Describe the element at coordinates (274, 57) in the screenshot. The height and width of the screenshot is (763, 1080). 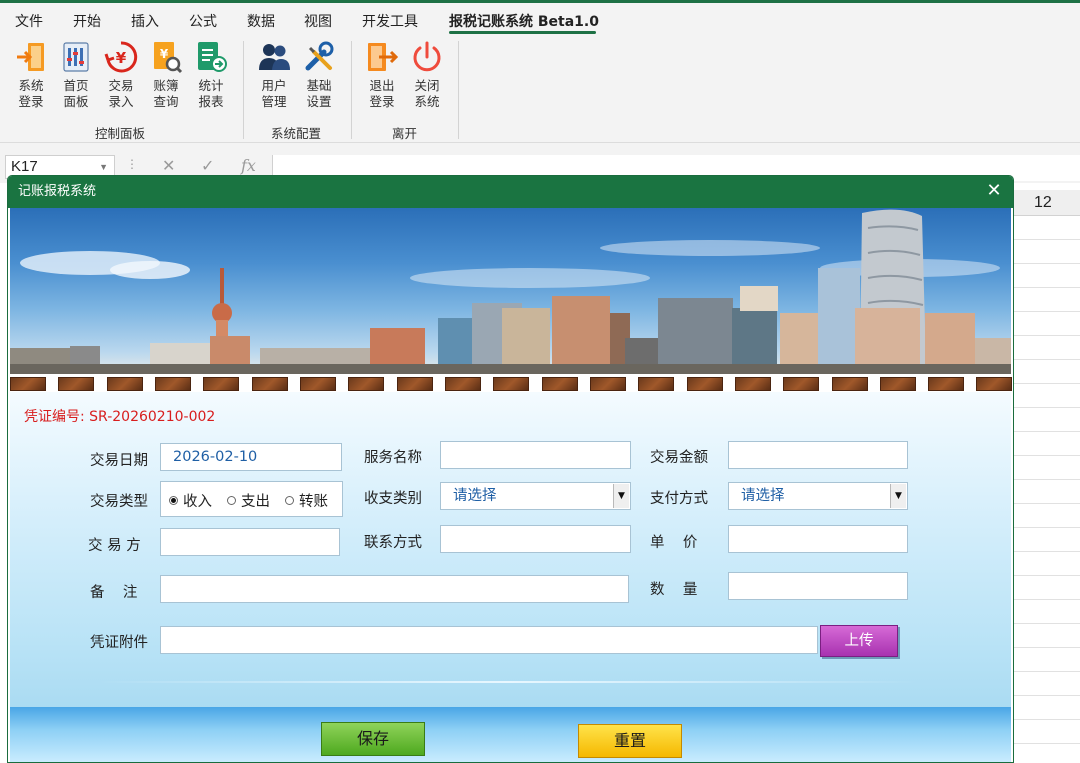
I see `users-icon` at that location.